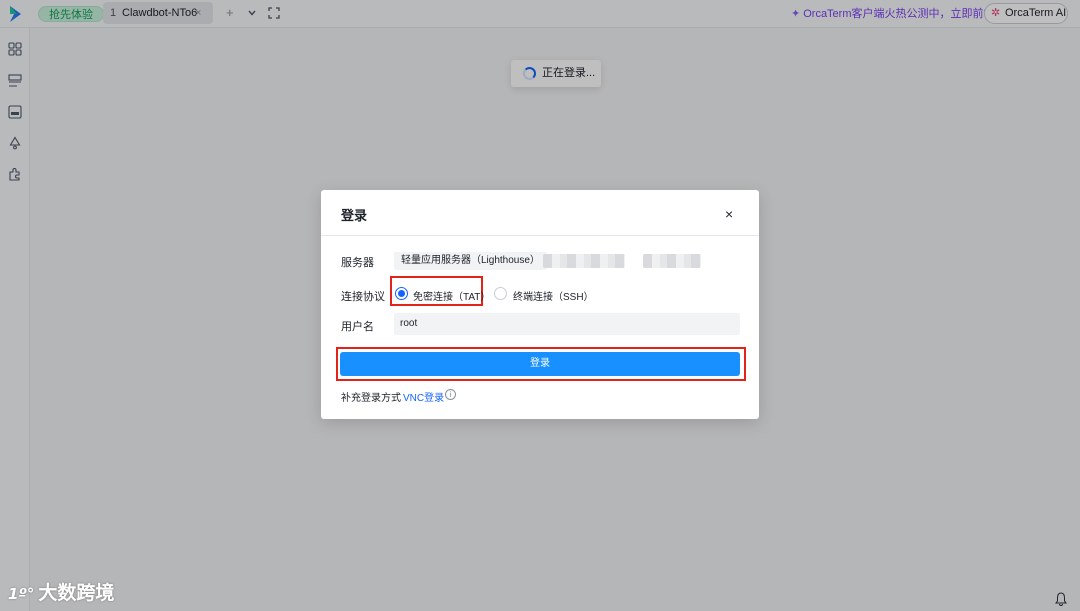 The width and height of the screenshot is (1080, 611). Describe the element at coordinates (540, 364) in the screenshot. I see `login-button: 登录` at that location.